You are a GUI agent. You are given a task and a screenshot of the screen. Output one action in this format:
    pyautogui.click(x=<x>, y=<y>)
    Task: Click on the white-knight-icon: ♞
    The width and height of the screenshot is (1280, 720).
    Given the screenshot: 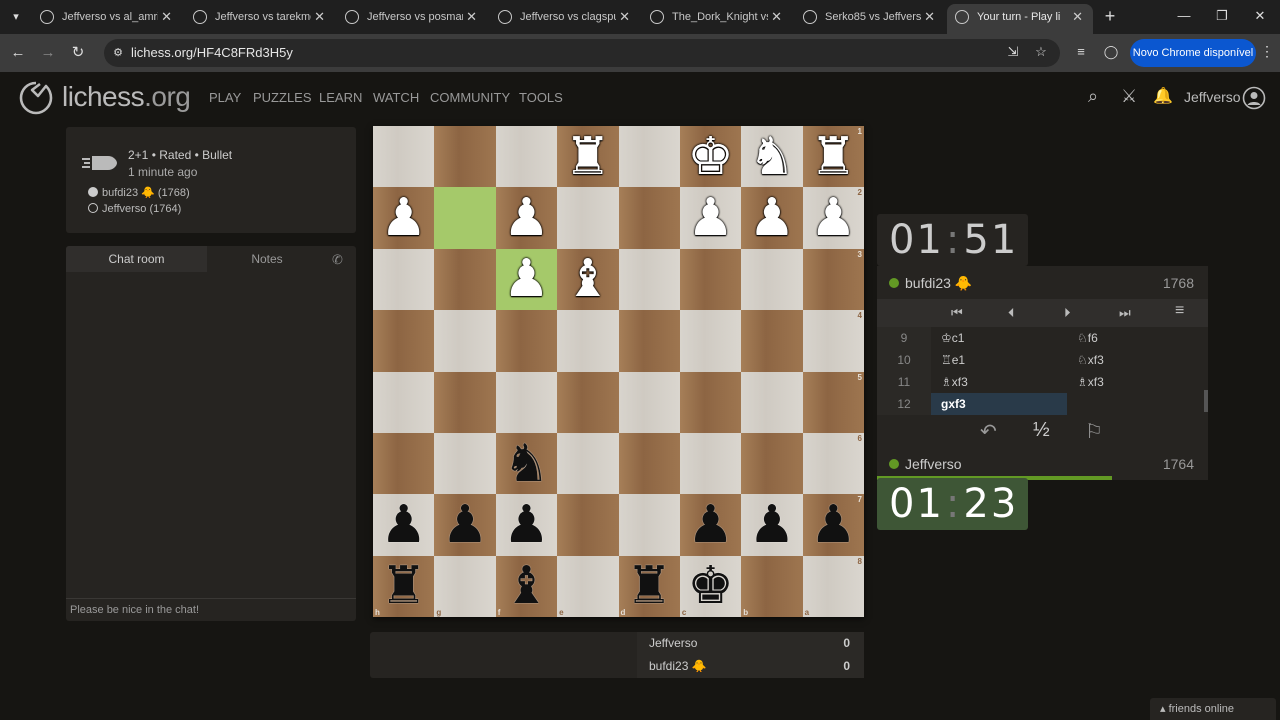 What is the action you would take?
    pyautogui.click(x=772, y=157)
    